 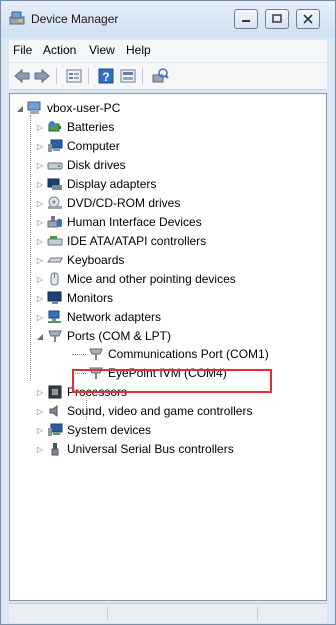 I want to click on tree-root: ◢ vbox-user-PC, so click(x=67, y=108).